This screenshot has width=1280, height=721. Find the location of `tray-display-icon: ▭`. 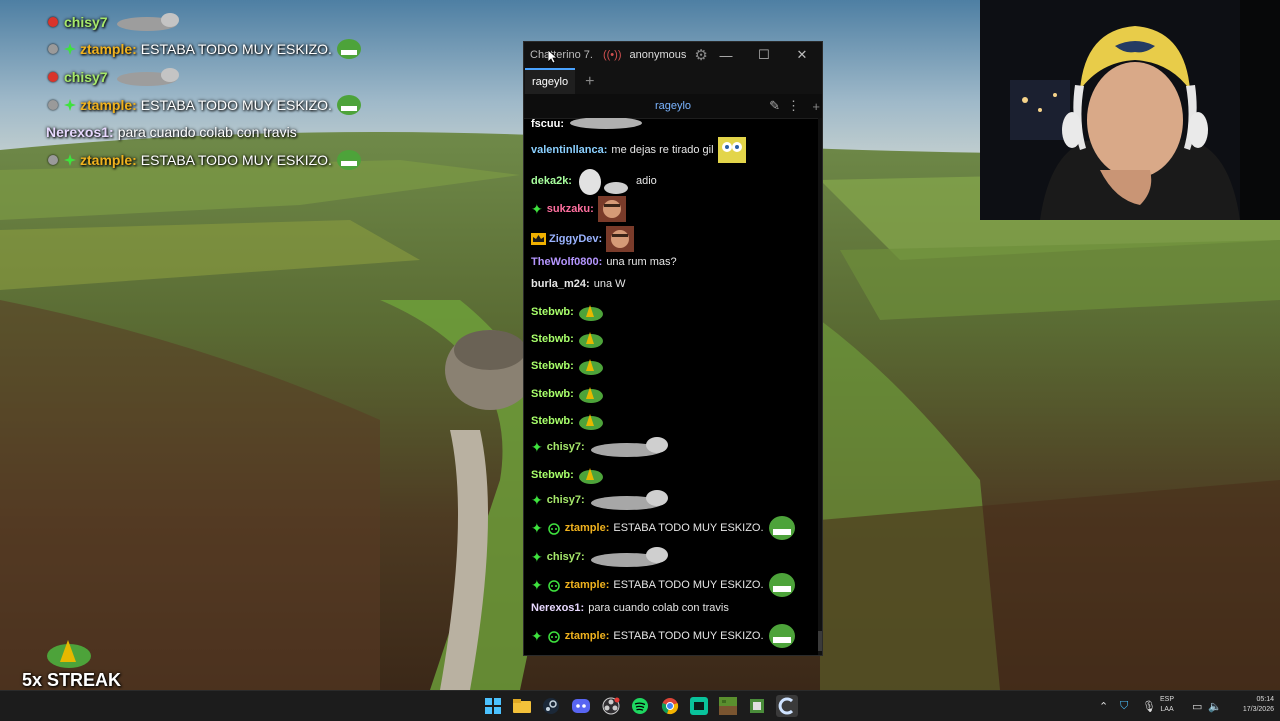

tray-display-icon: ▭ is located at coordinates (1197, 706).